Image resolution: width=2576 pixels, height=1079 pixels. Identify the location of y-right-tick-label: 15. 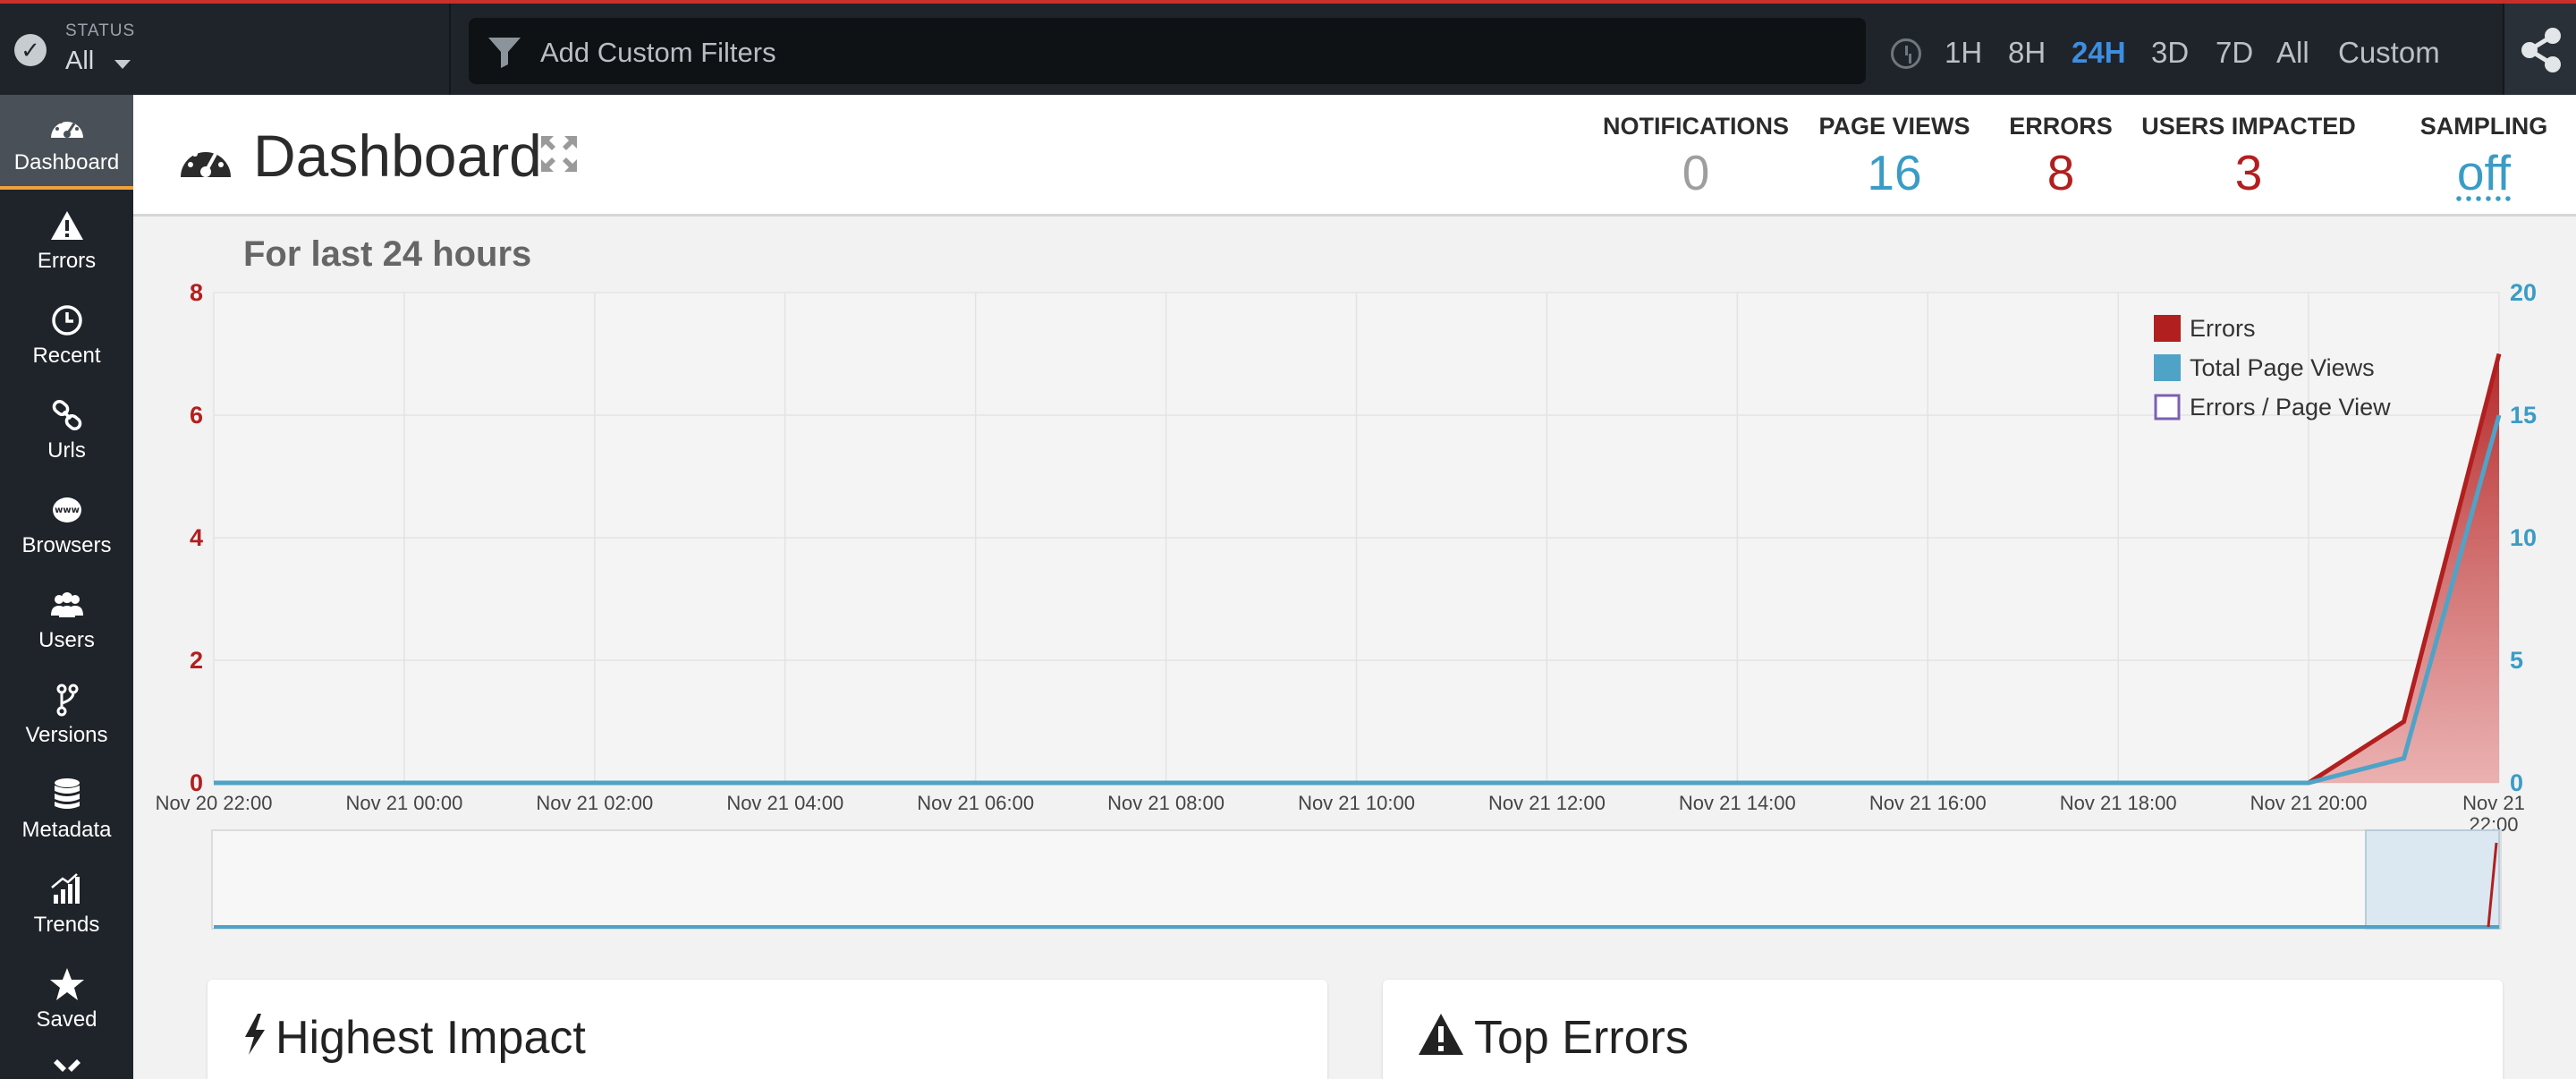
(2523, 415).